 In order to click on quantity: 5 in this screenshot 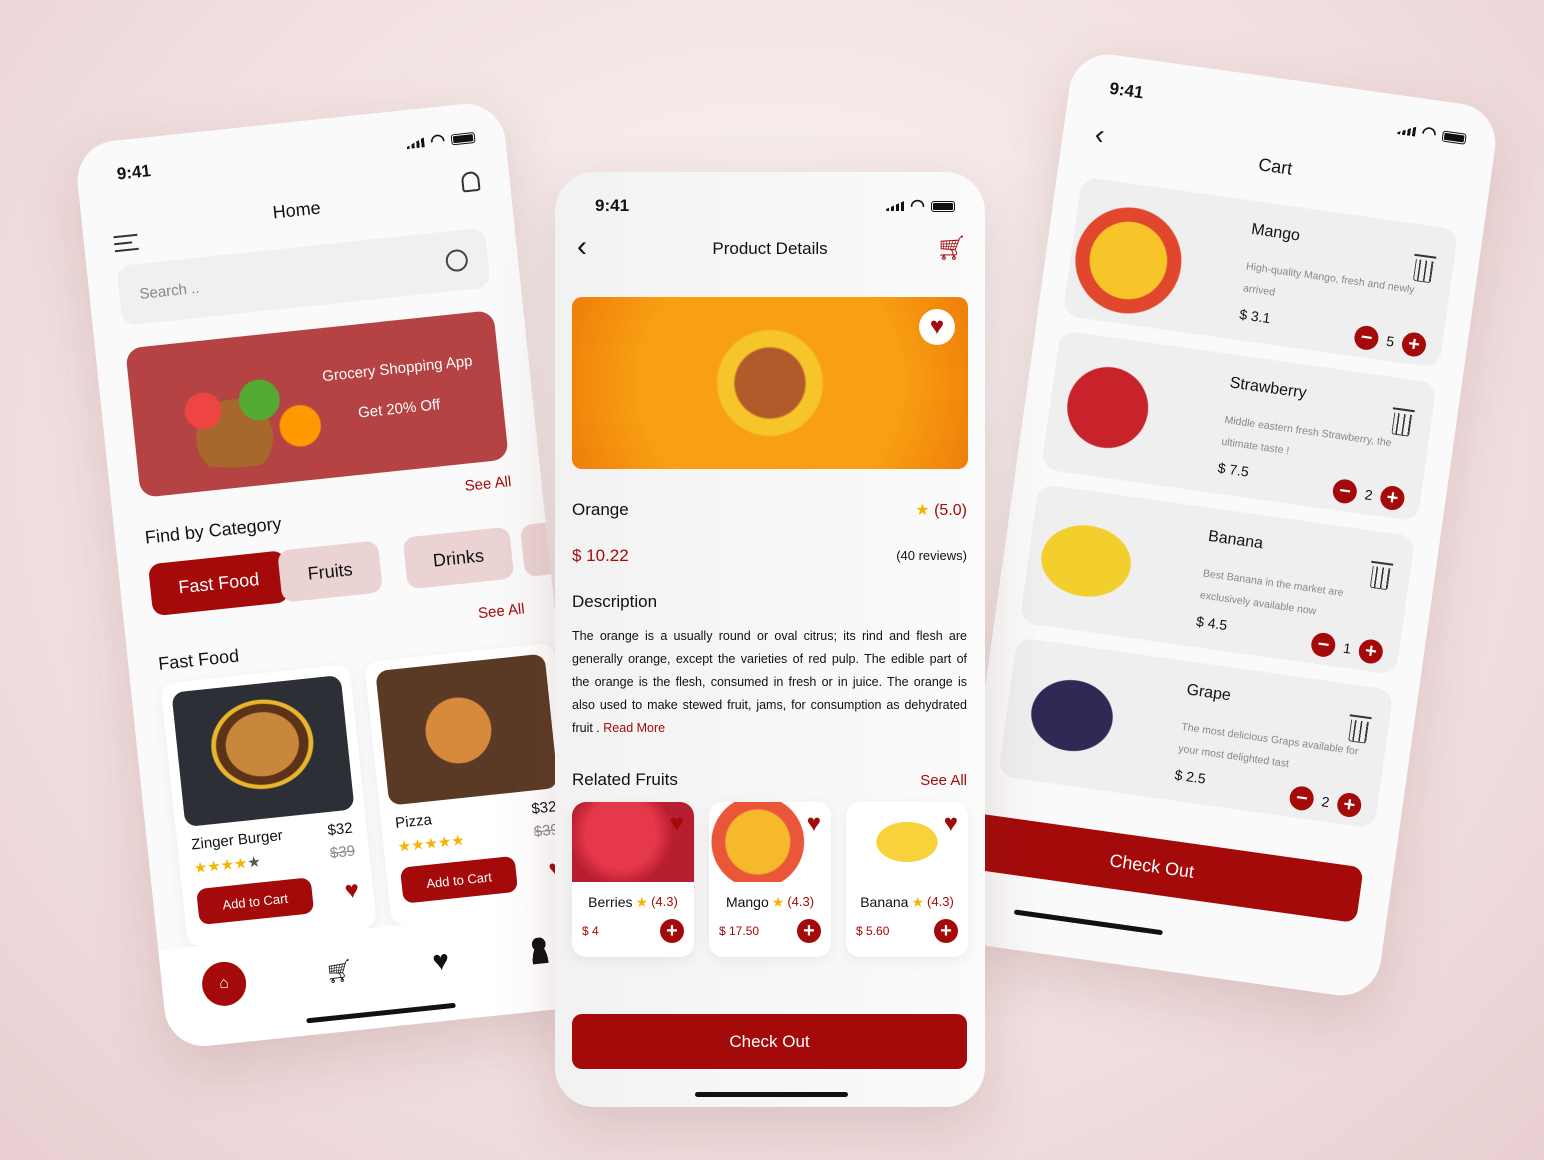, I will do `click(1390, 341)`.